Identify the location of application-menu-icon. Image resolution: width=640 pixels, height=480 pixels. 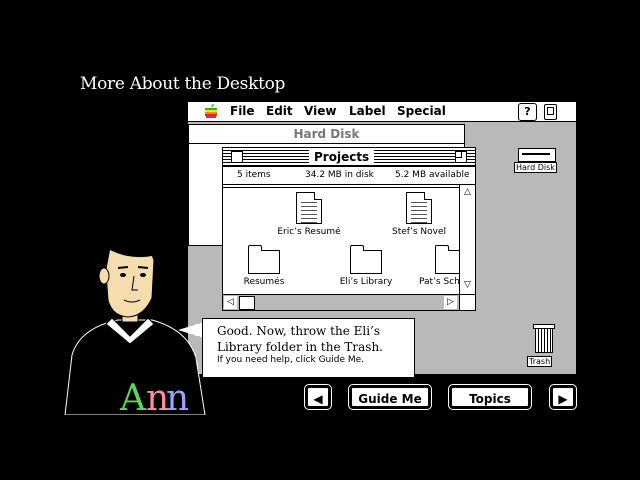
(550, 112).